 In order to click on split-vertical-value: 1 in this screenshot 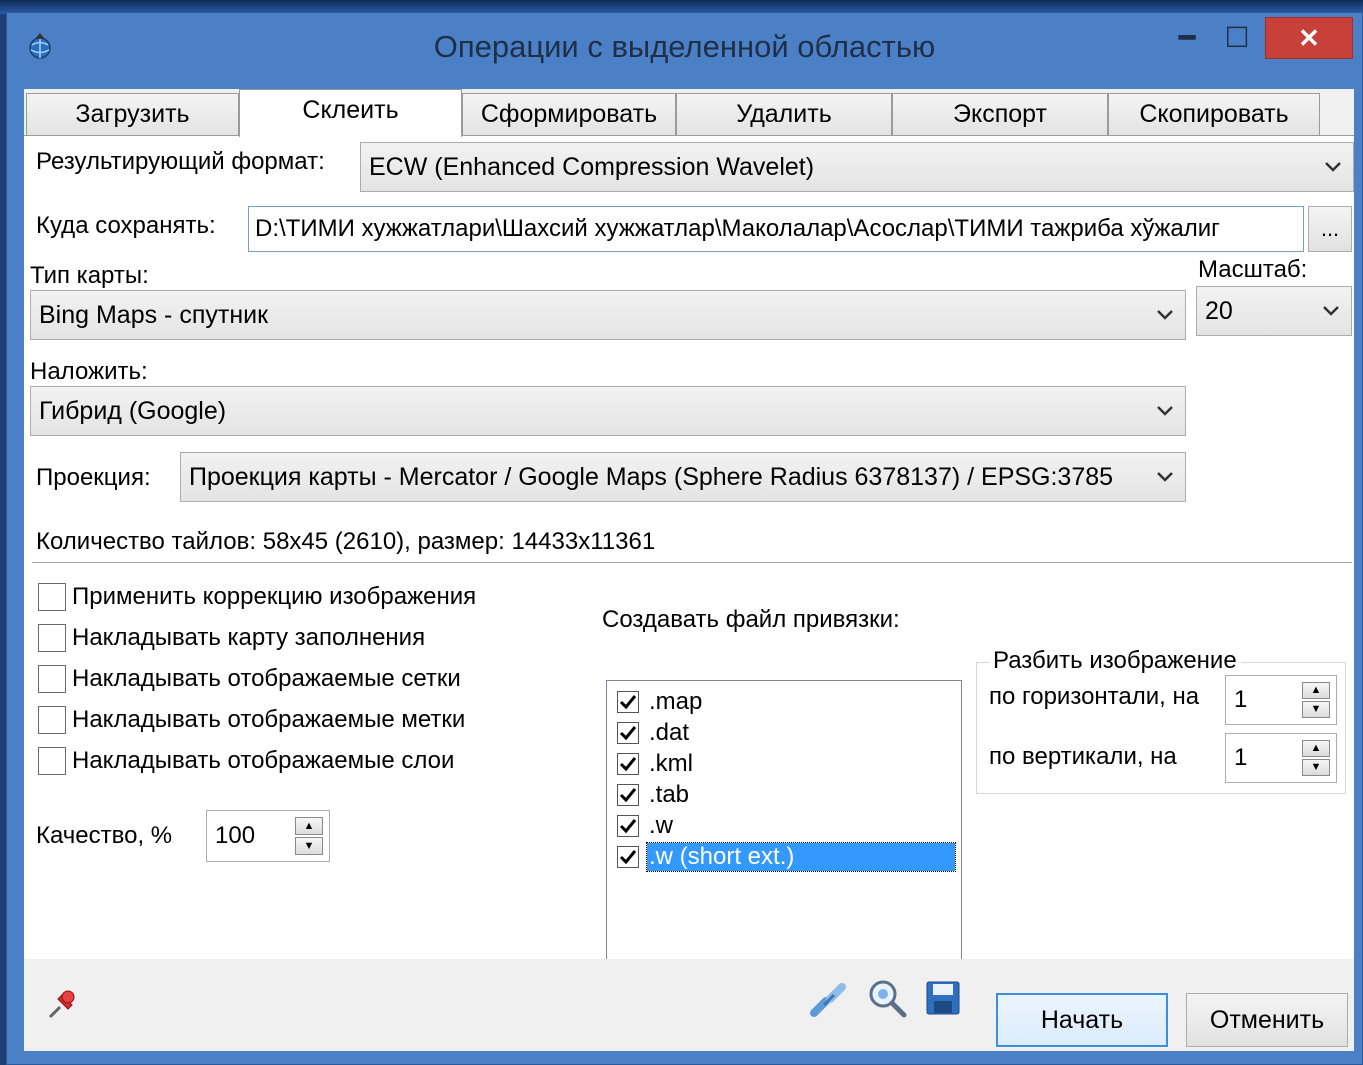, I will do `click(1241, 757)`.